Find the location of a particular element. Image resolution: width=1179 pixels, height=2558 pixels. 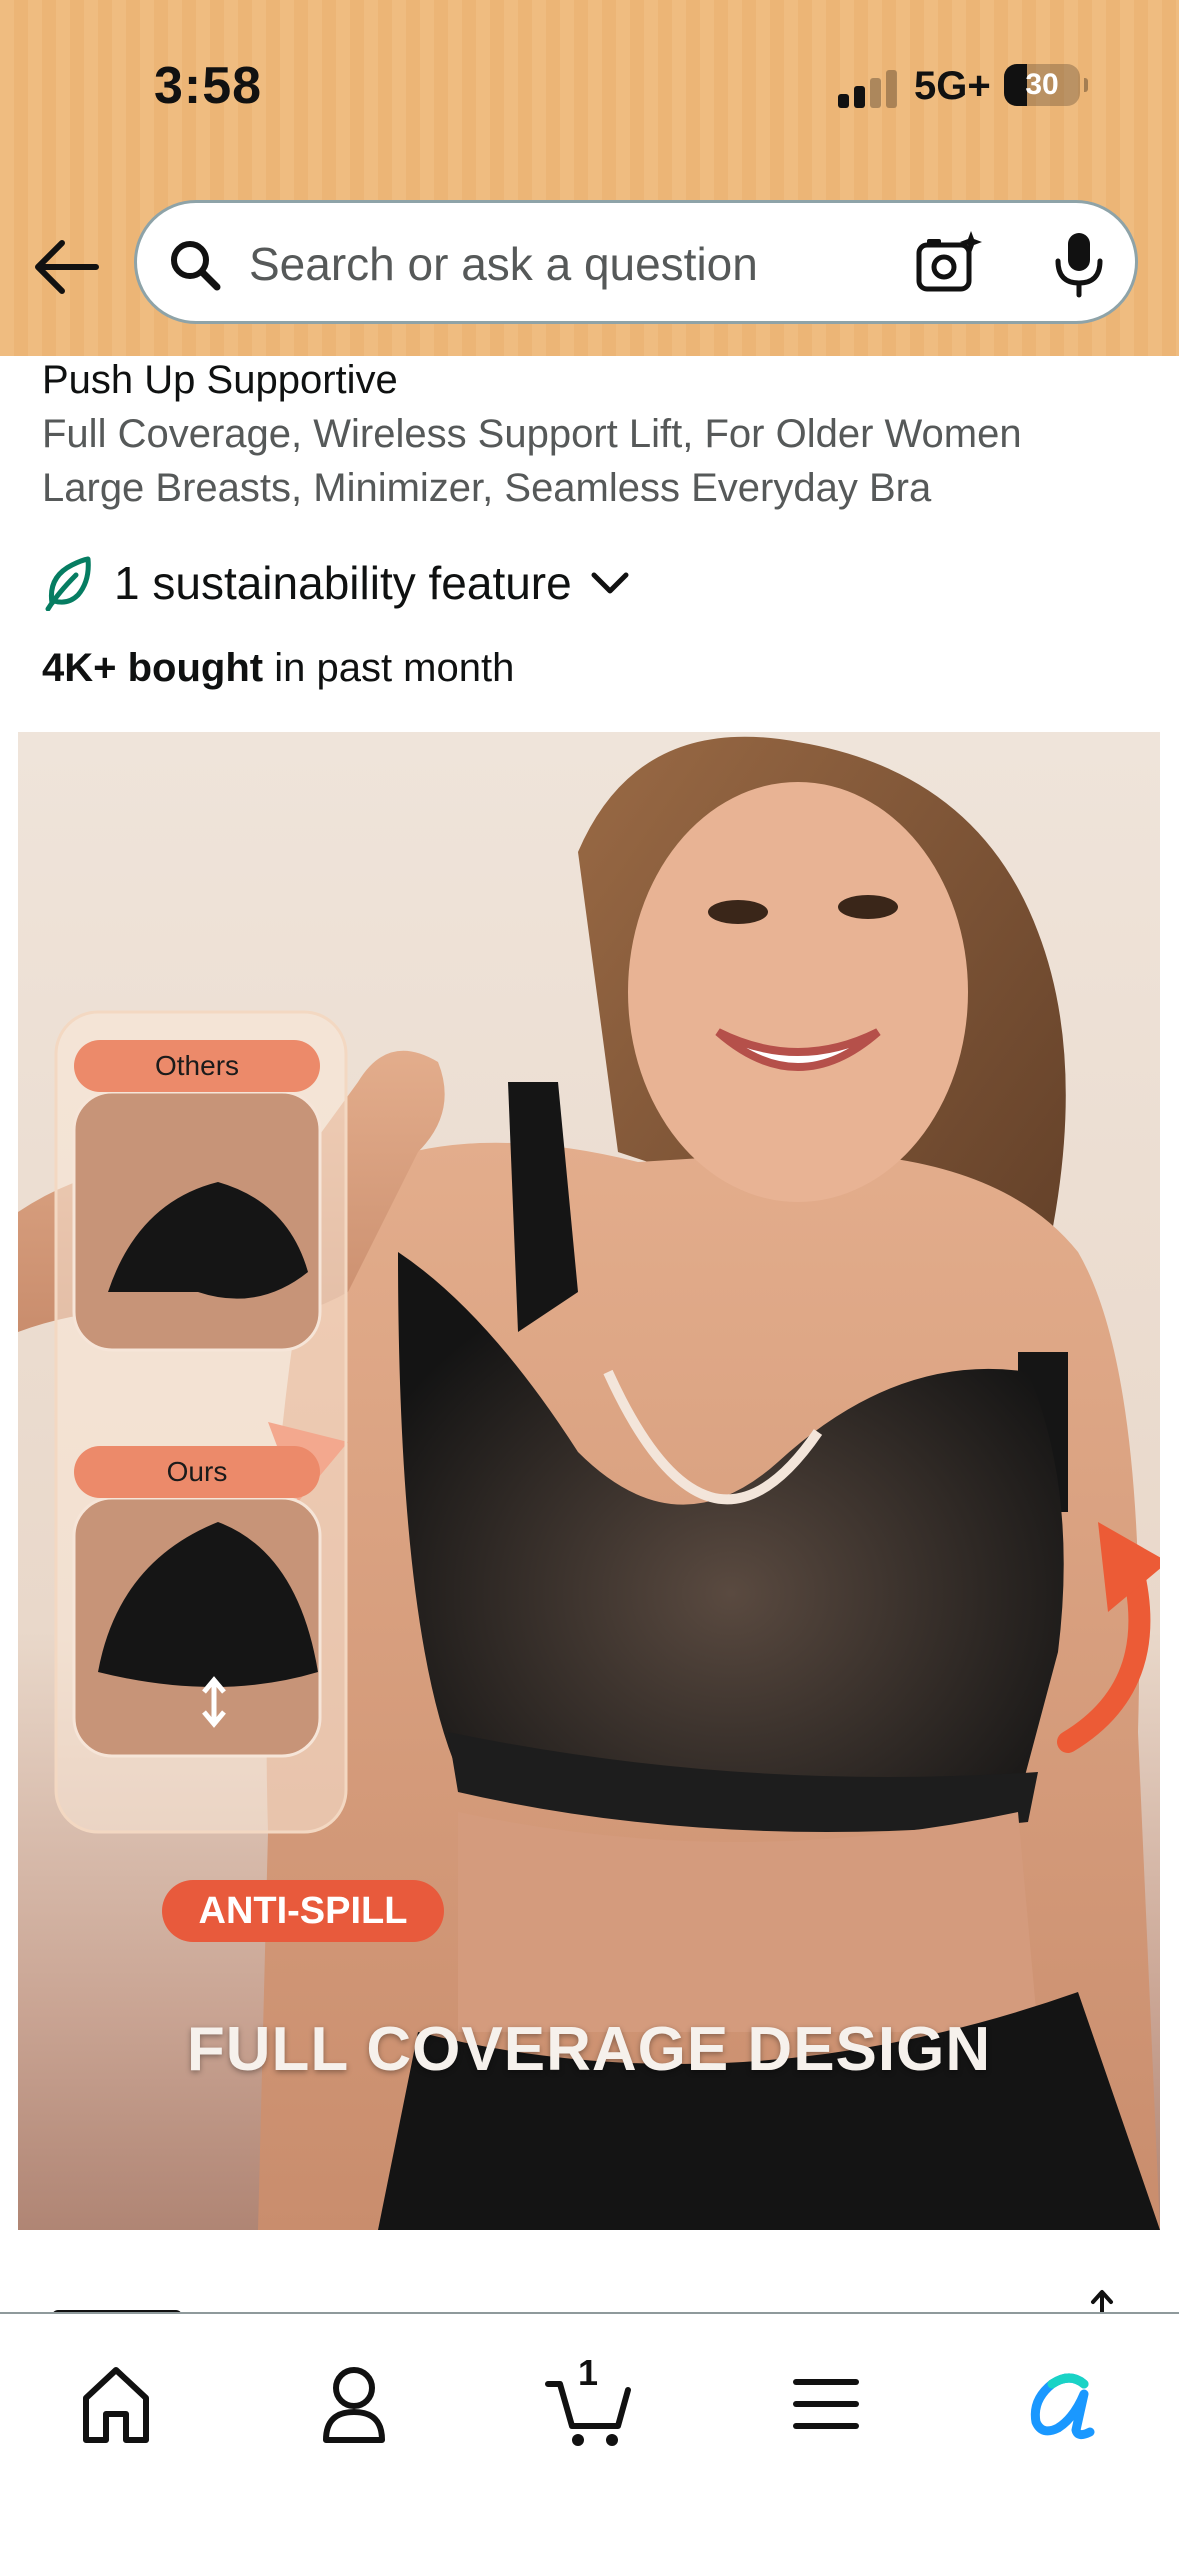

menu-icon is located at coordinates (826, 2404).